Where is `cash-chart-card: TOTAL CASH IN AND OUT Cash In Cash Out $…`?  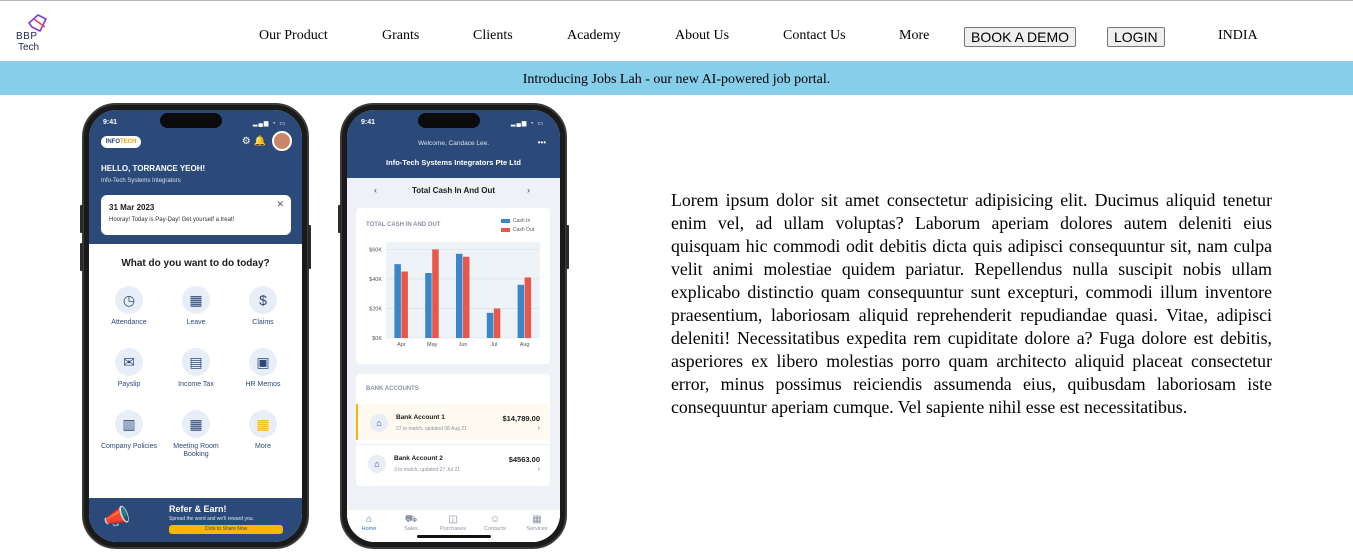 cash-chart-card: TOTAL CASH IN AND OUT Cash In Cash Out $… is located at coordinates (453, 286).